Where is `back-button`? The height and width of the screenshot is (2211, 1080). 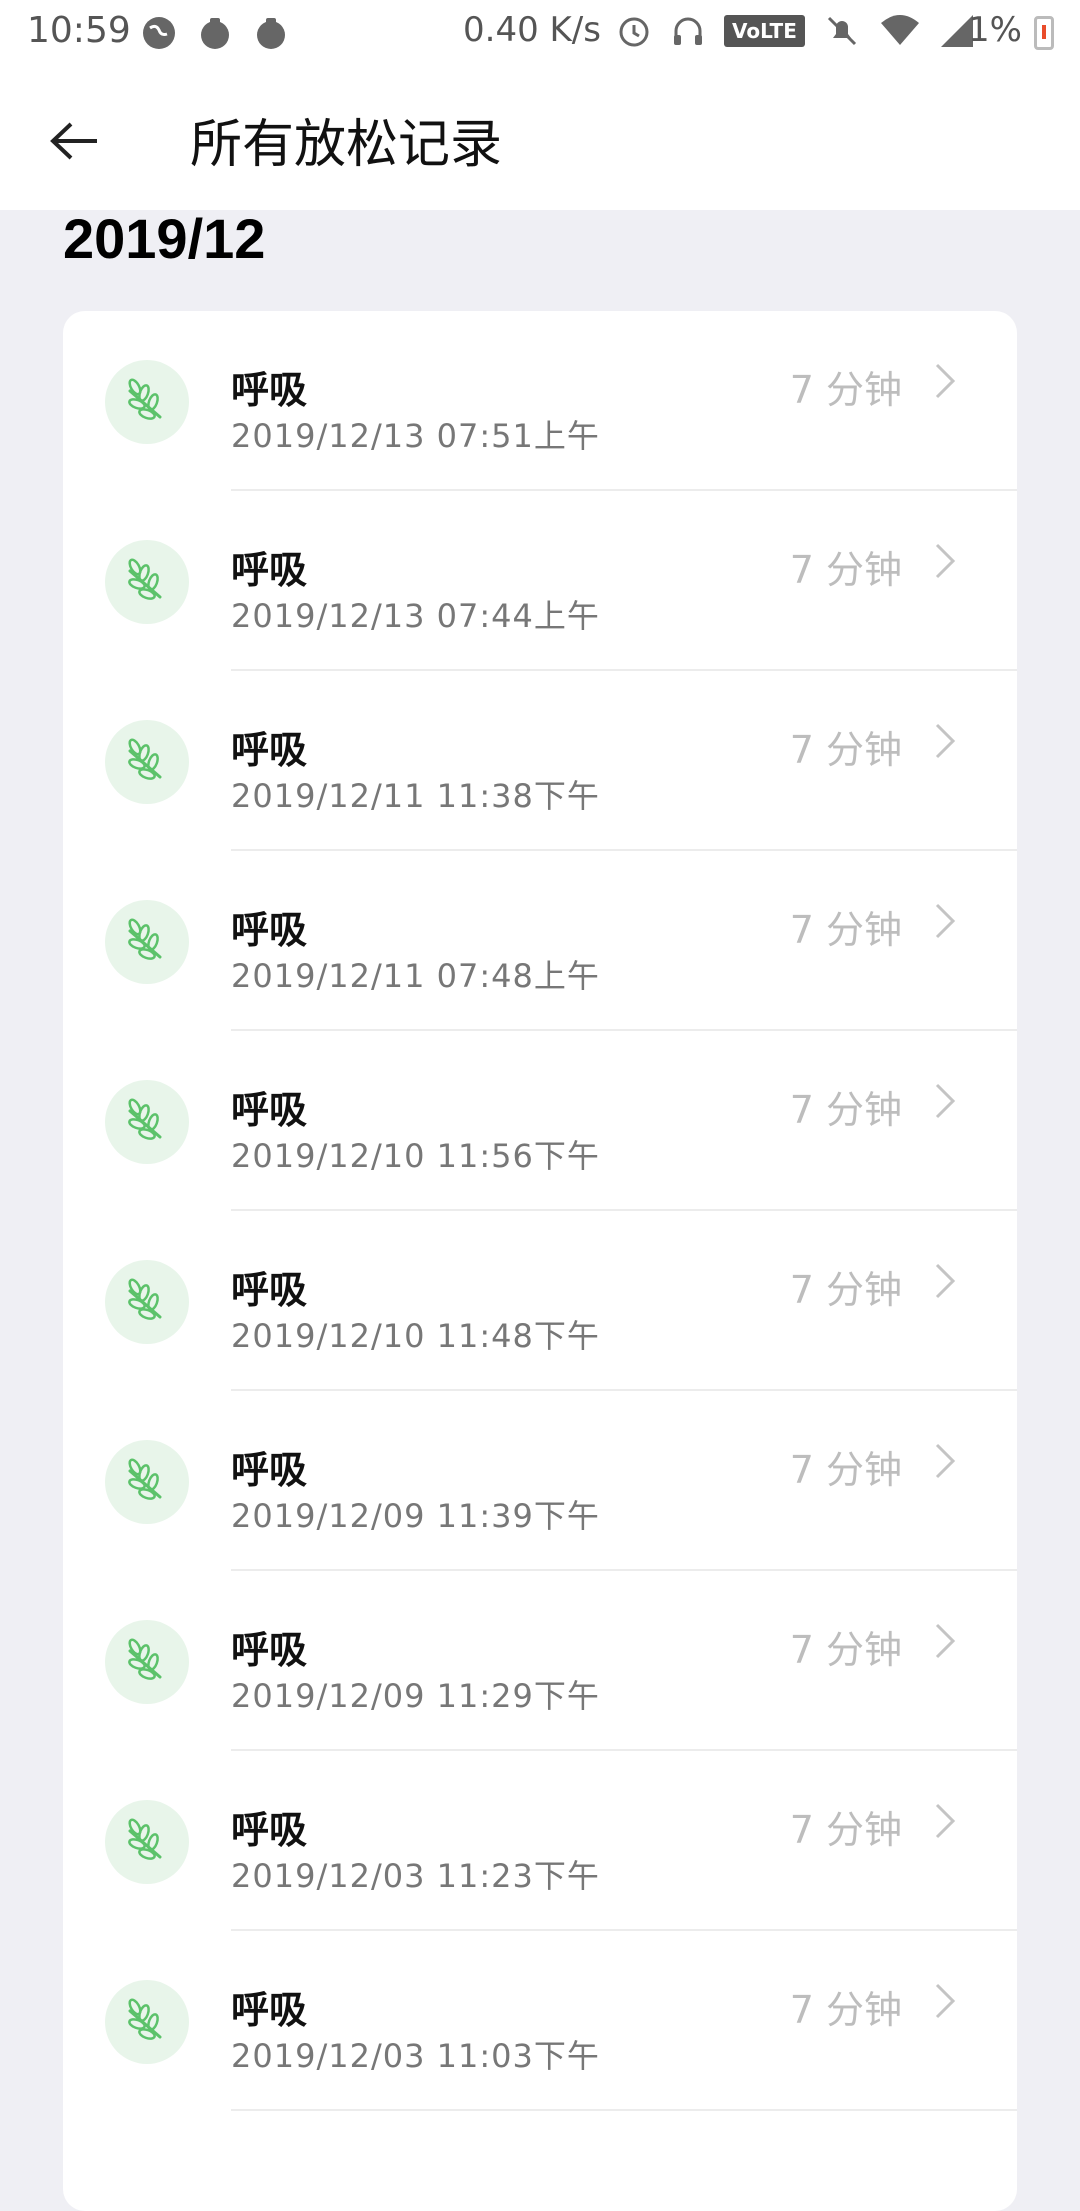
back-button is located at coordinates (75, 141).